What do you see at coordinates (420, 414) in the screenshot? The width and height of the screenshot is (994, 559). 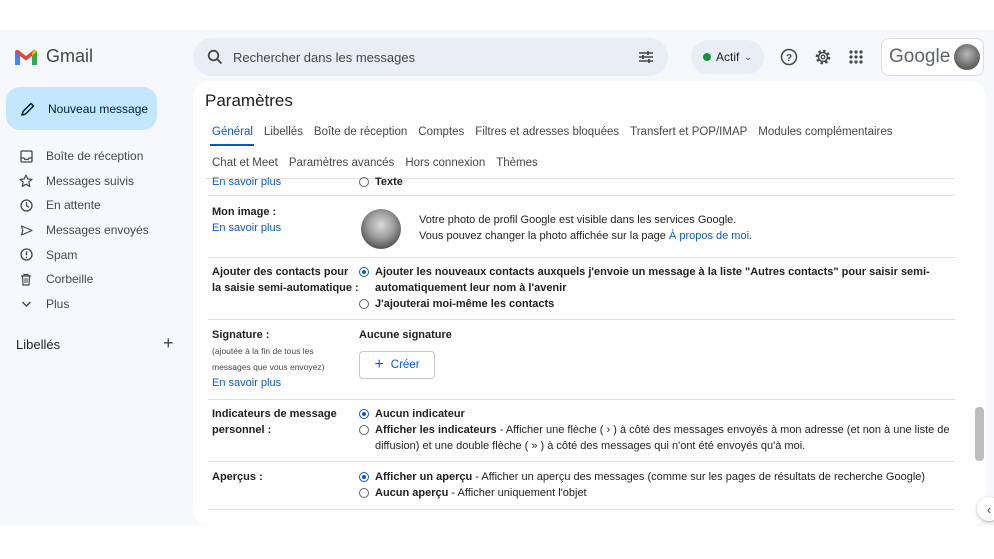 I see `option-label: Aucun indicateur` at bounding box center [420, 414].